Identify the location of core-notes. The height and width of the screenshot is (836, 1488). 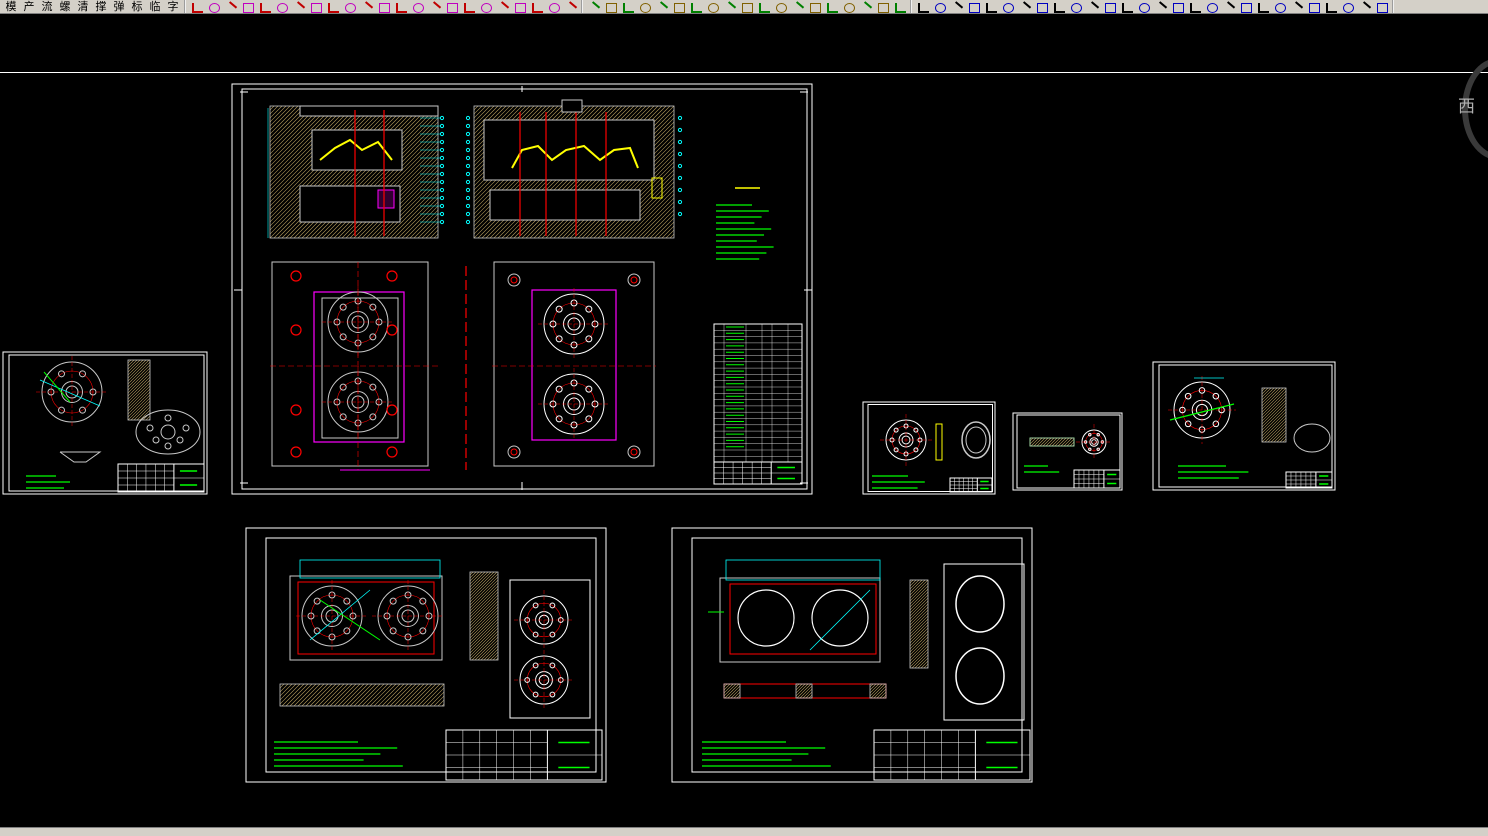
(766, 754).